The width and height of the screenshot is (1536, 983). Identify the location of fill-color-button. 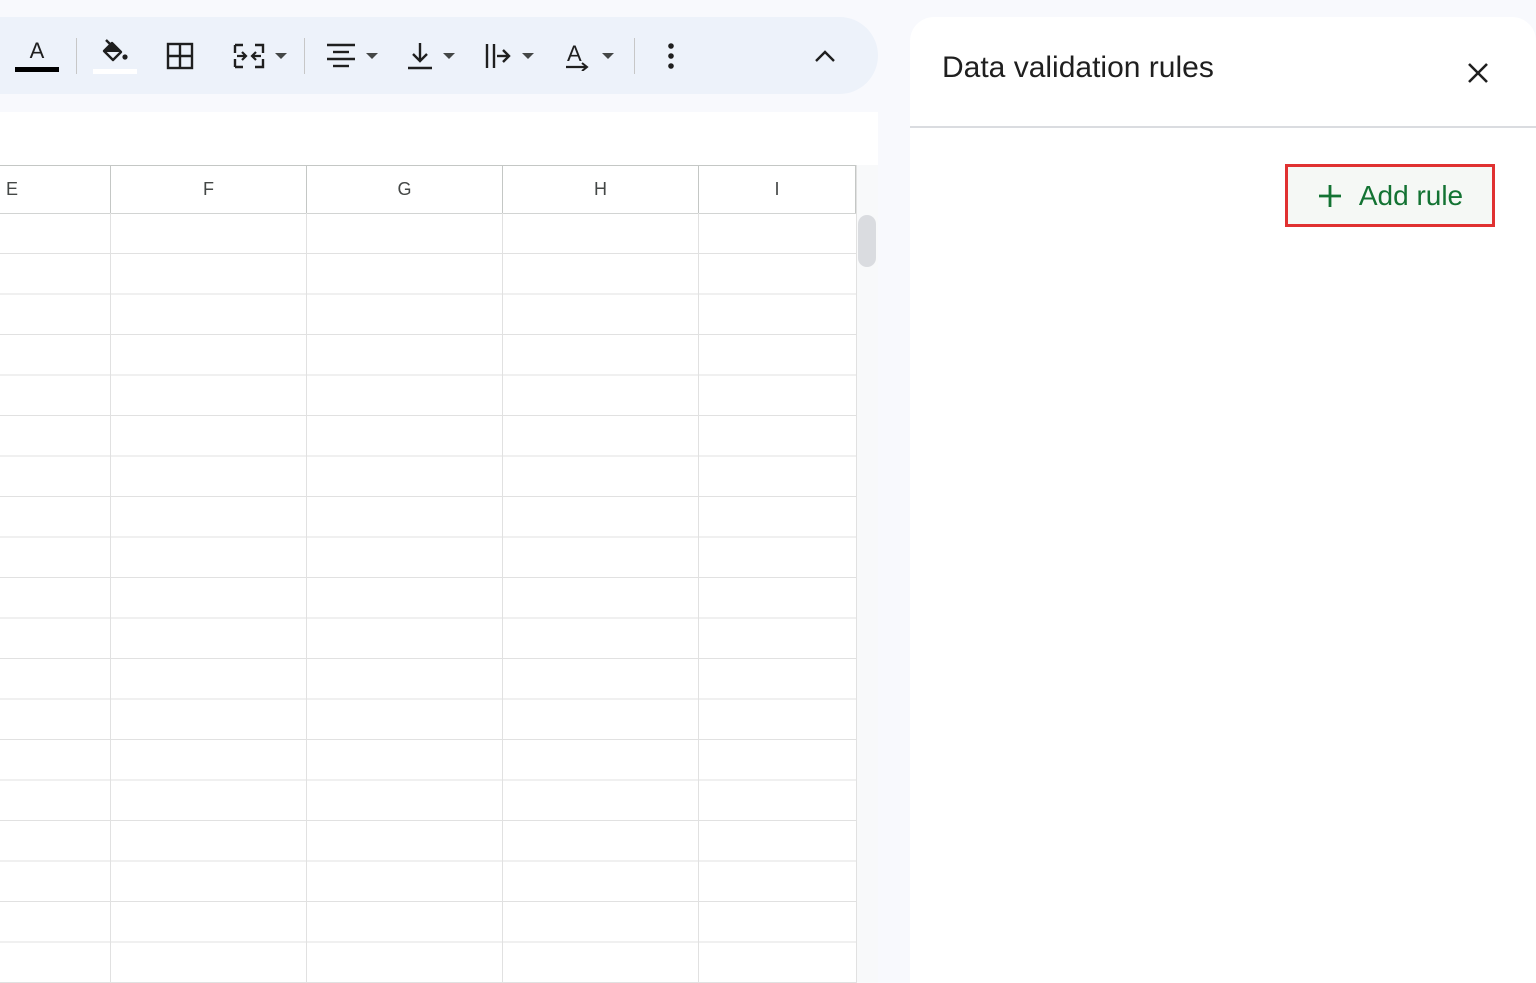
(115, 55).